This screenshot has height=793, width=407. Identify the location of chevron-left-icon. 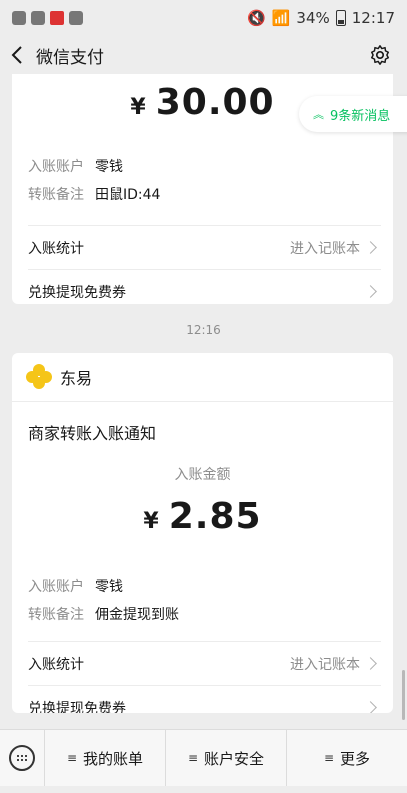
(16, 55).